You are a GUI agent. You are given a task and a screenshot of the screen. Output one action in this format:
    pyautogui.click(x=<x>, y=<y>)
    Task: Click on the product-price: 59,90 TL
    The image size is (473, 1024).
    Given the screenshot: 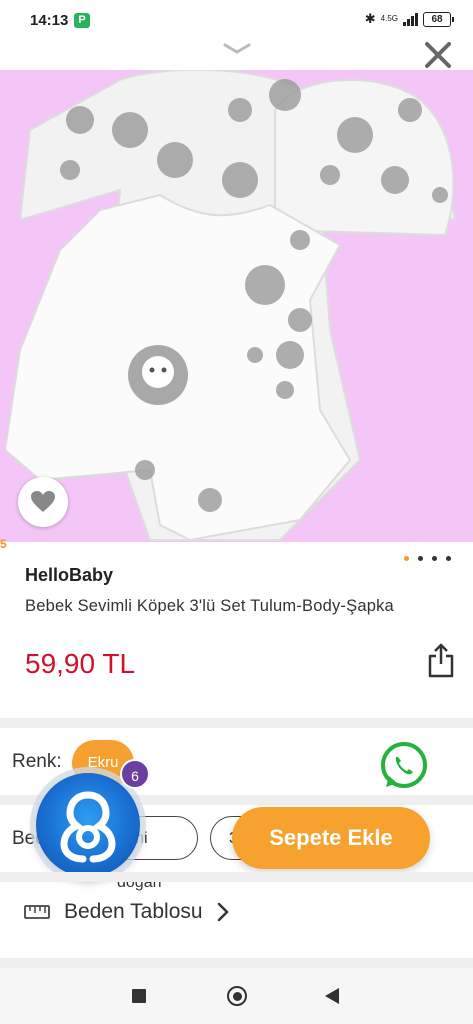 What is the action you would take?
    pyautogui.click(x=80, y=663)
    